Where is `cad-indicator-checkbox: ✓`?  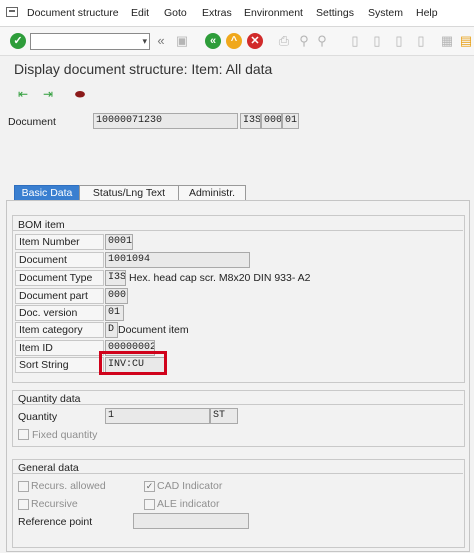 cad-indicator-checkbox: ✓ is located at coordinates (149, 486).